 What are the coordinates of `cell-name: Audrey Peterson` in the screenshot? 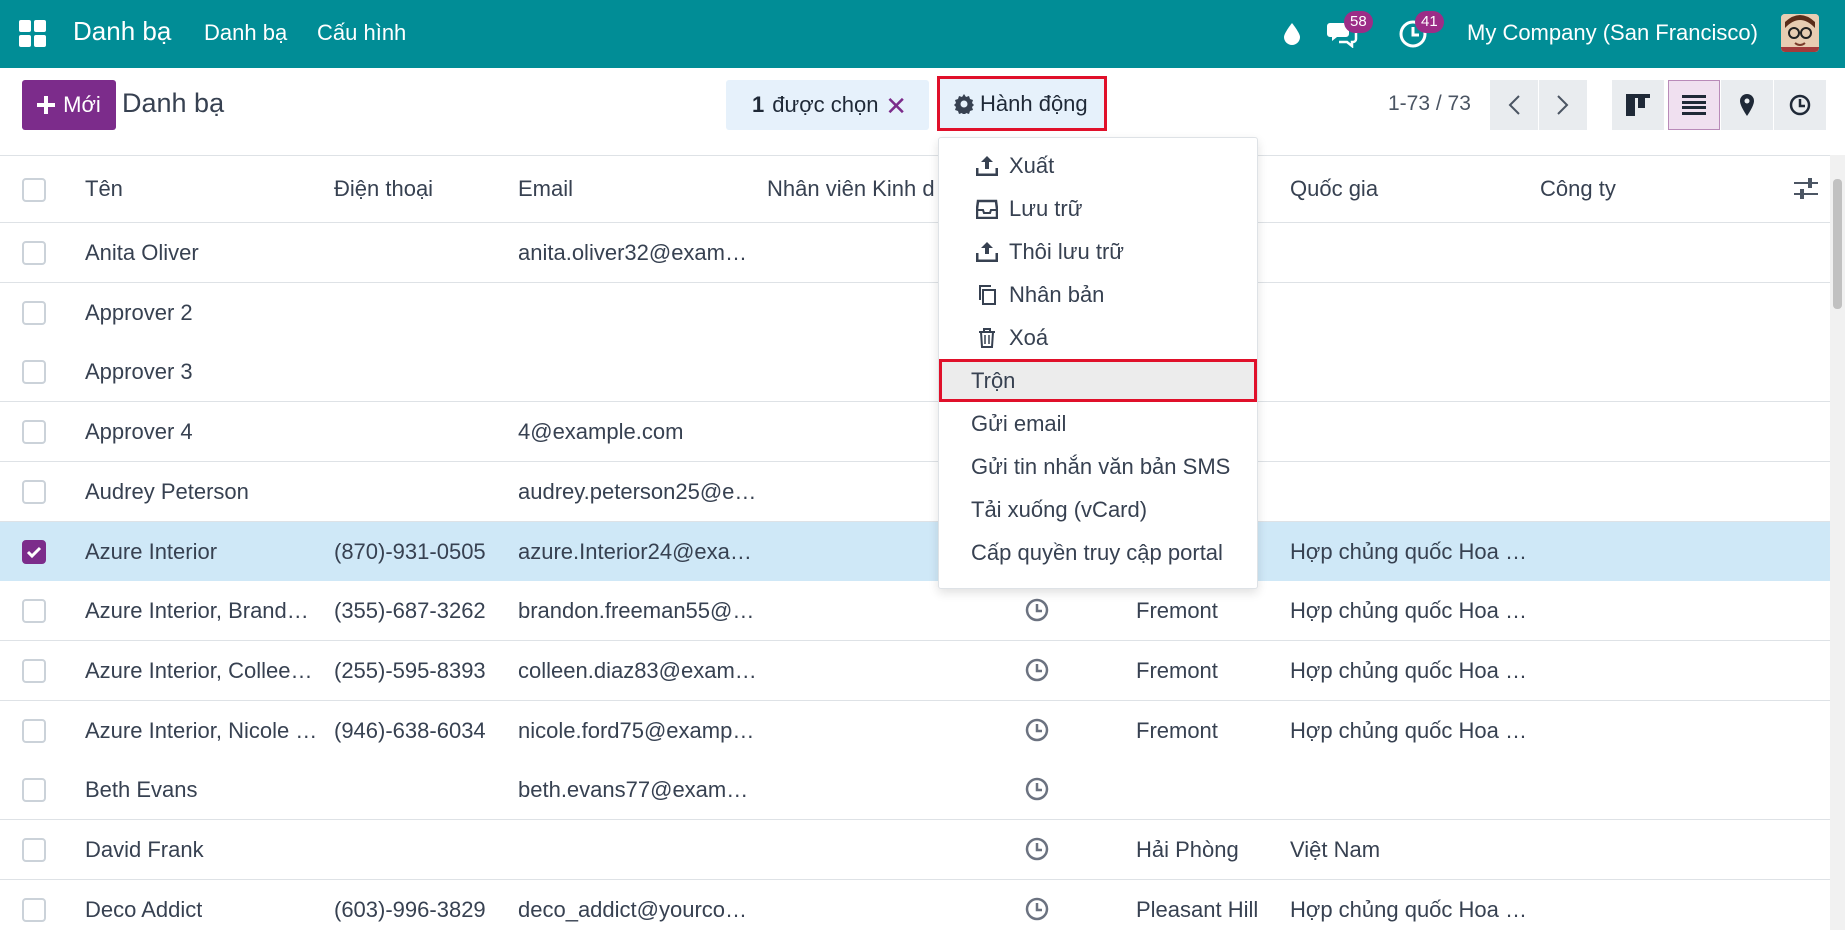 It's located at (167, 491).